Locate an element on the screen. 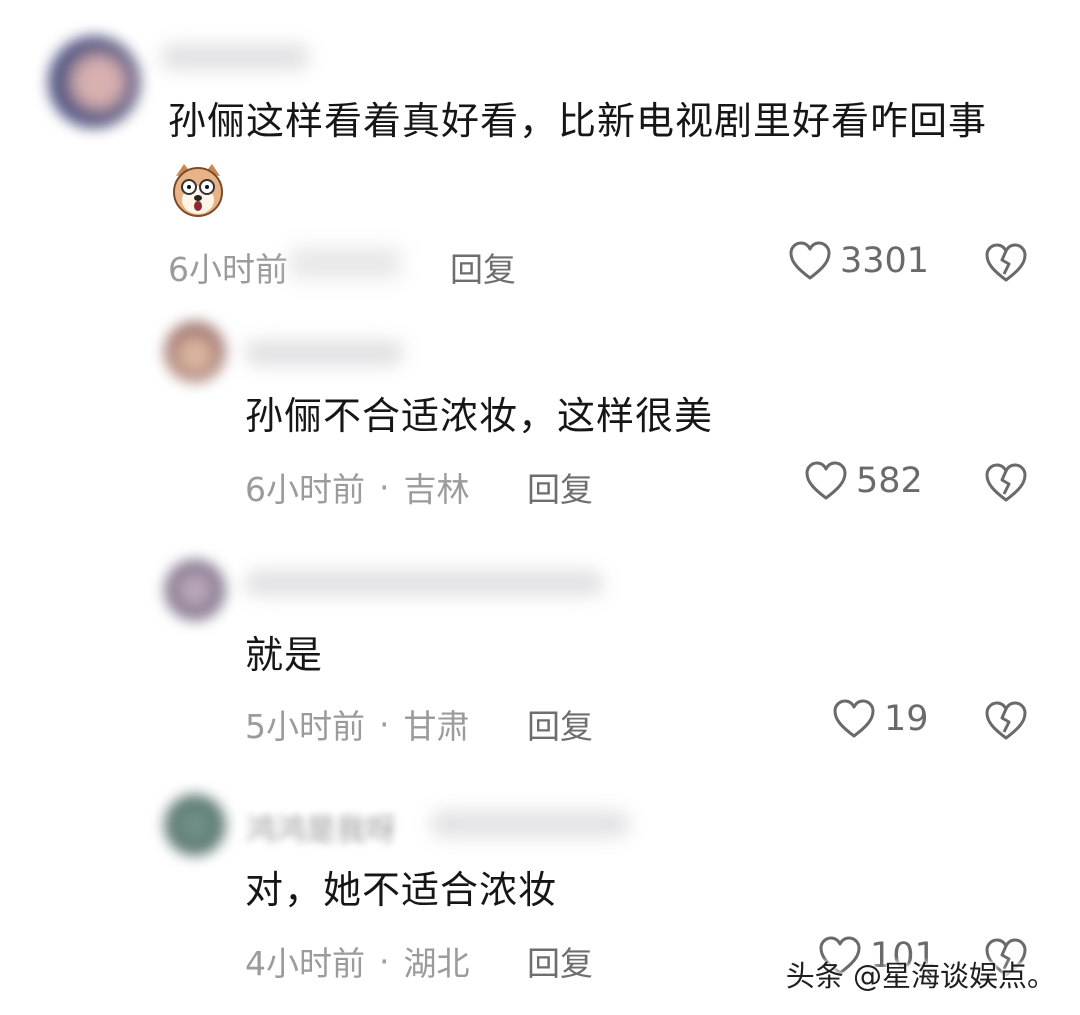 This screenshot has width=1080, height=1015. location-blurred is located at coordinates (345, 263).